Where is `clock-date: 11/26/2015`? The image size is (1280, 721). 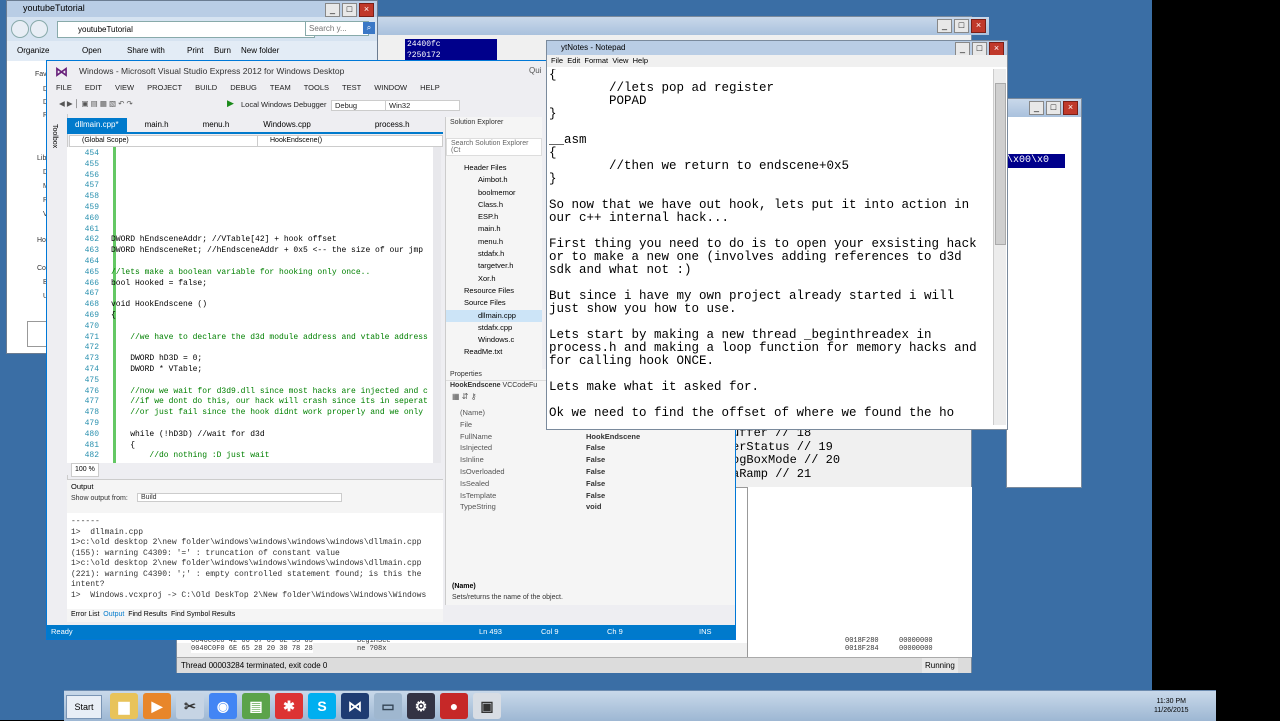 clock-date: 11/26/2015 is located at coordinates (1171, 710).